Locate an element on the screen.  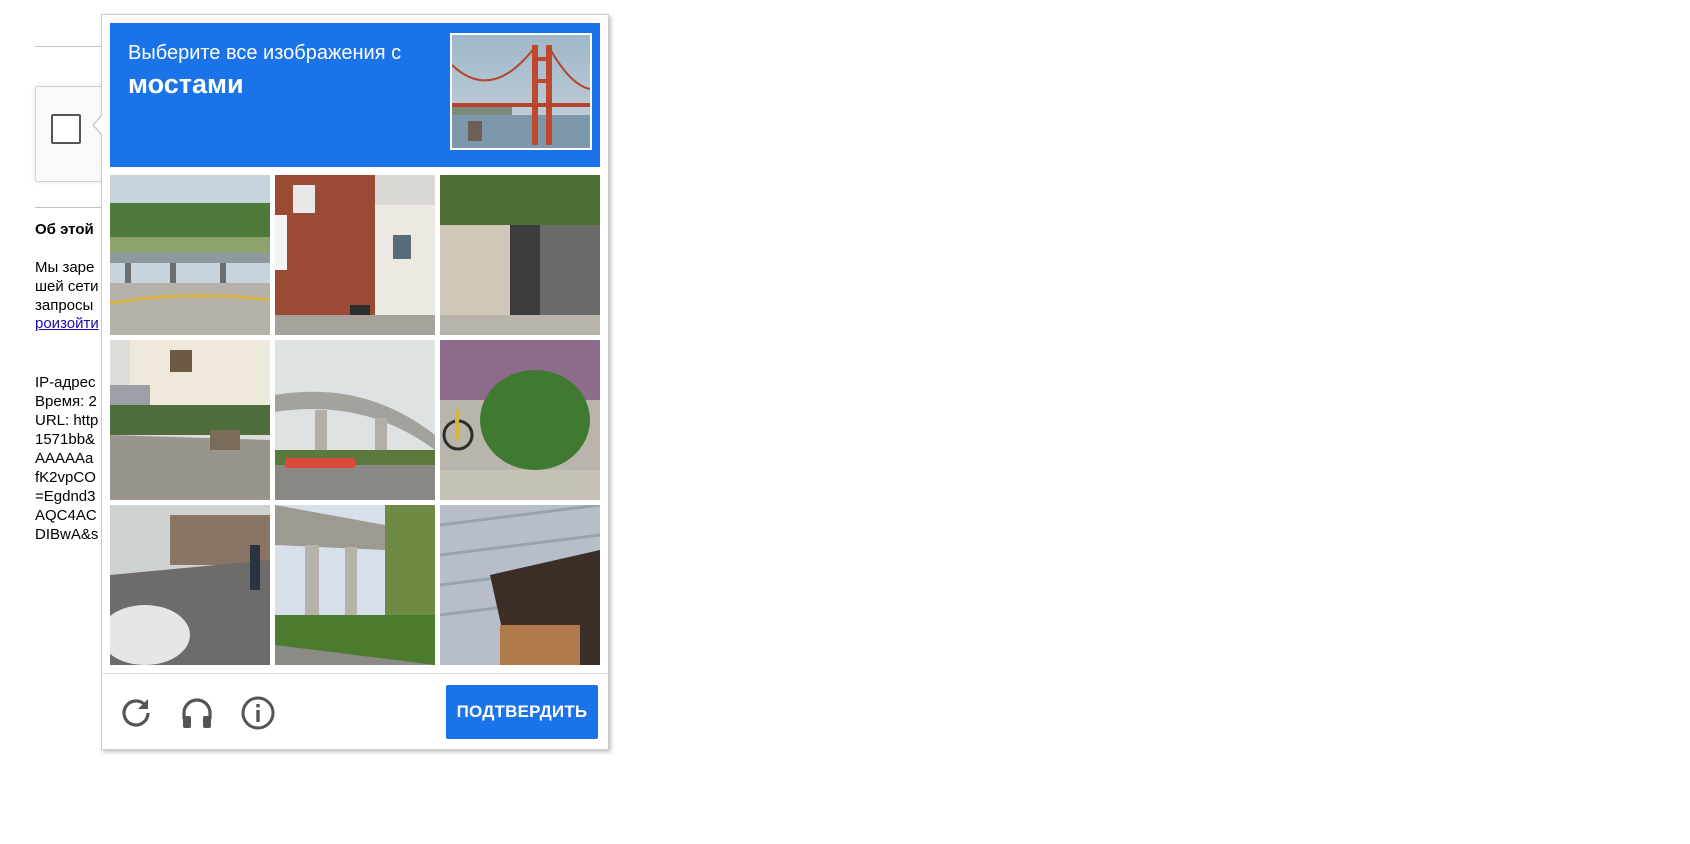
info-line: AAAAAa is located at coordinates (64, 458).